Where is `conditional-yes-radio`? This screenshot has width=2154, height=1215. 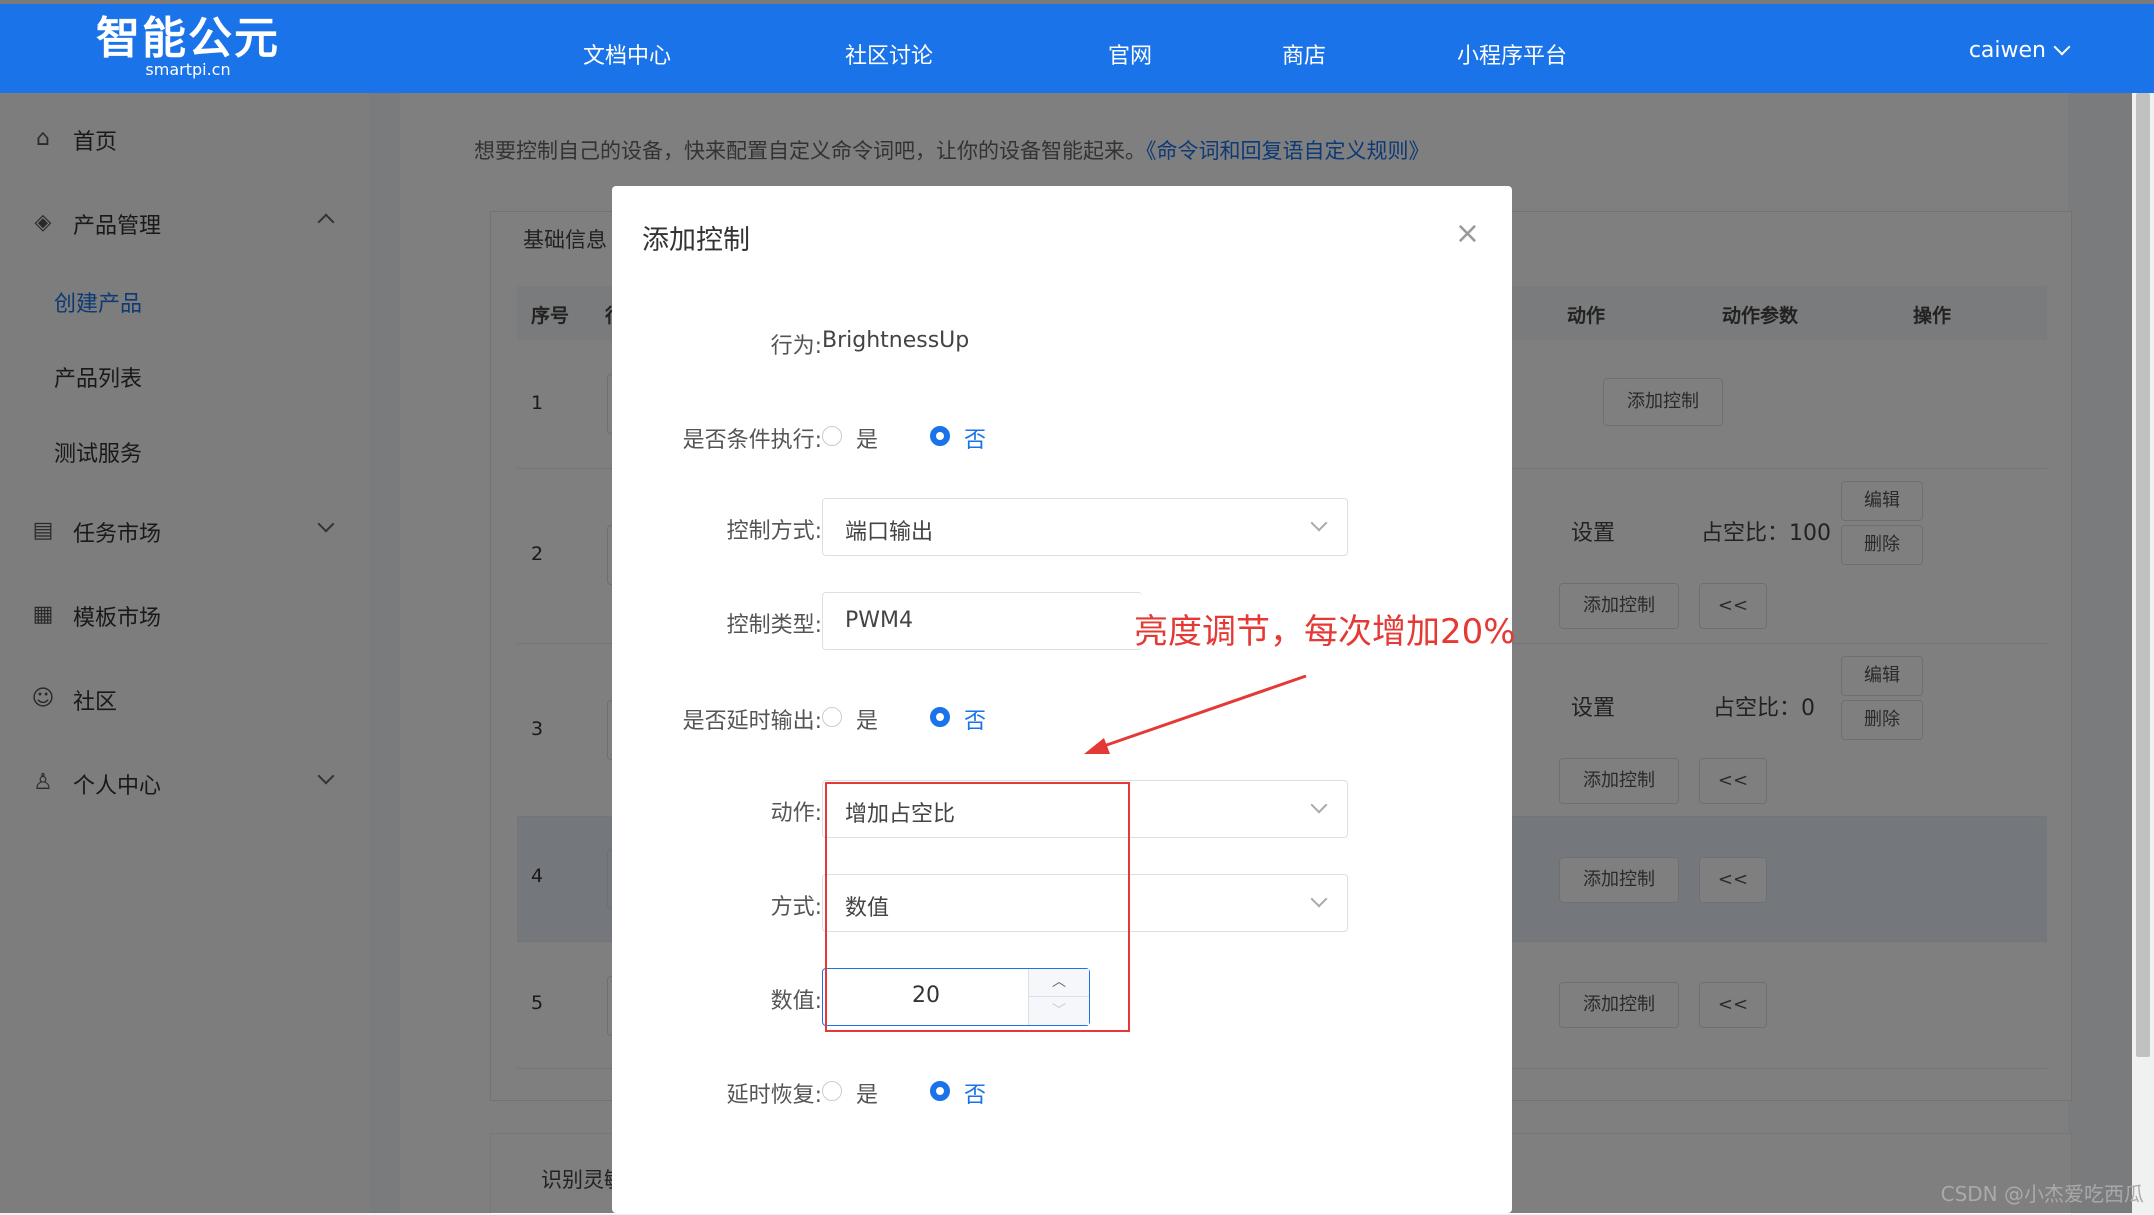
conditional-yes-radio is located at coordinates (832, 436).